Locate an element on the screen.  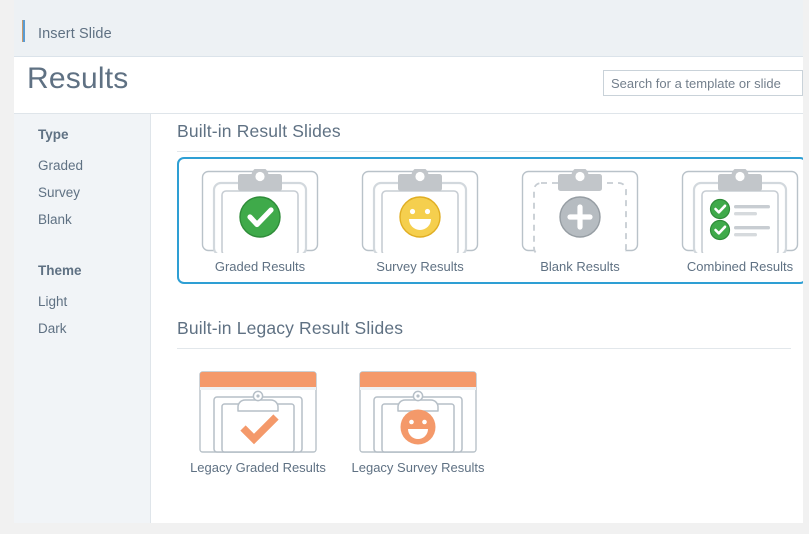
legacy-smiley-orange-icon is located at coordinates (418, 412).